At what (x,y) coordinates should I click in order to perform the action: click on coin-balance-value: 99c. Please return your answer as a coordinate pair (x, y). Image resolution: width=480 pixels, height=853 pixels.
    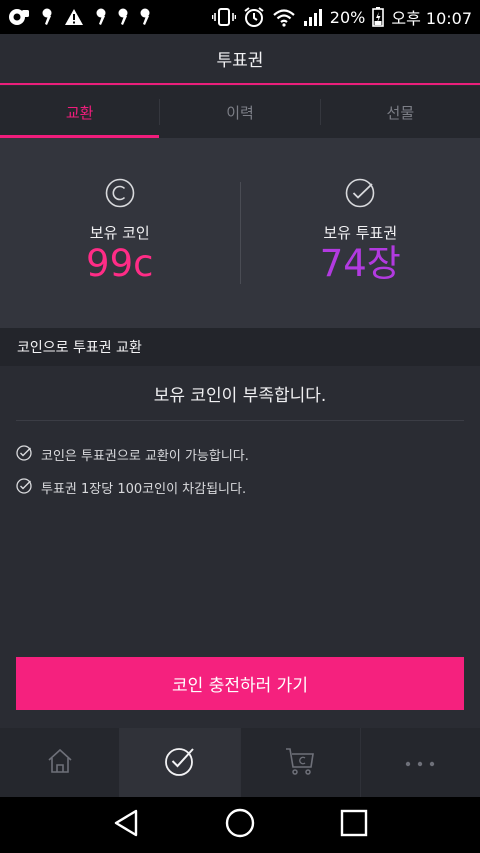
    Looking at the image, I should click on (120, 263).